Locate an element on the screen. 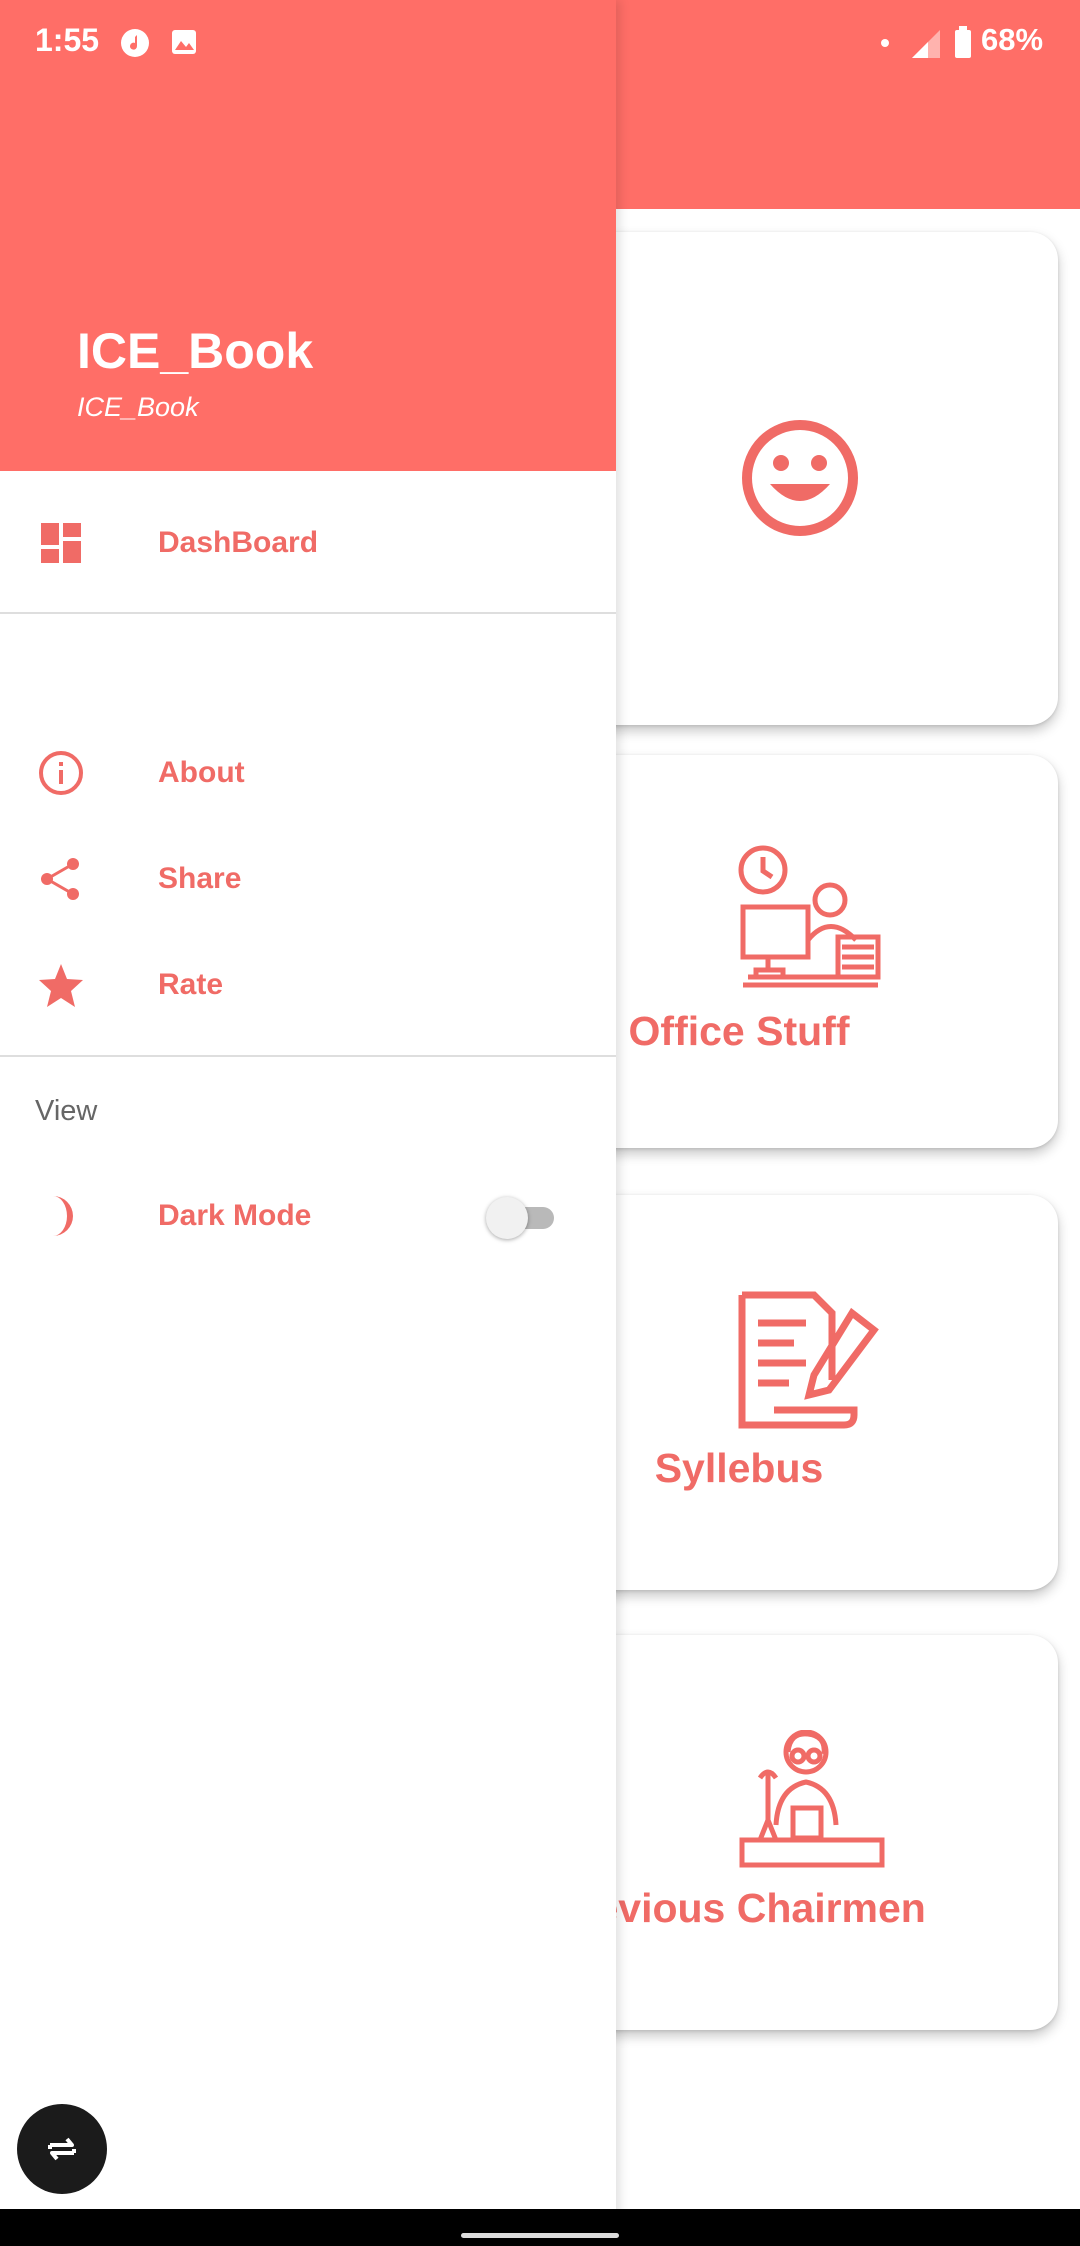 This screenshot has height=2246, width=1080. menu-item-label: Rate is located at coordinates (191, 984).